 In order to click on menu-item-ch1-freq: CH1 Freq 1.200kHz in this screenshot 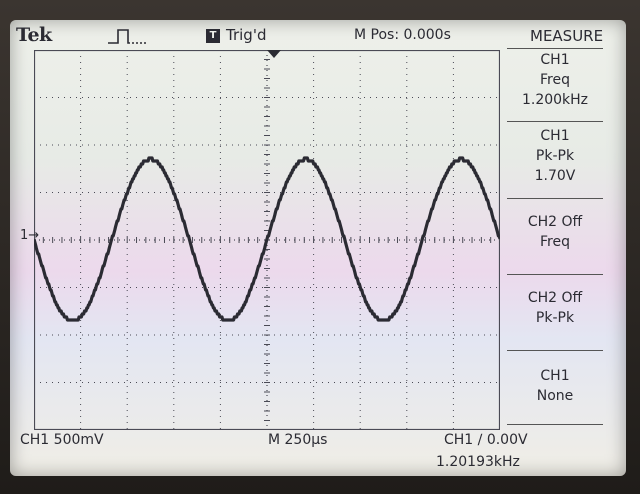, I will do `click(555, 80)`.